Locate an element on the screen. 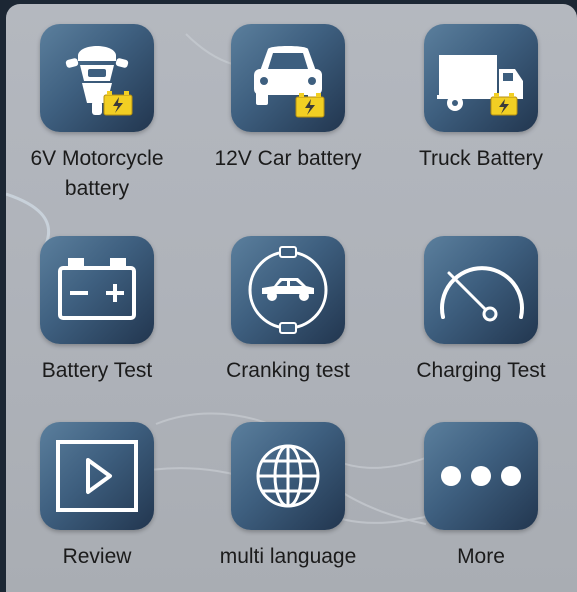 The height and width of the screenshot is (592, 577). menu-item-label: Review is located at coordinates (97, 556).